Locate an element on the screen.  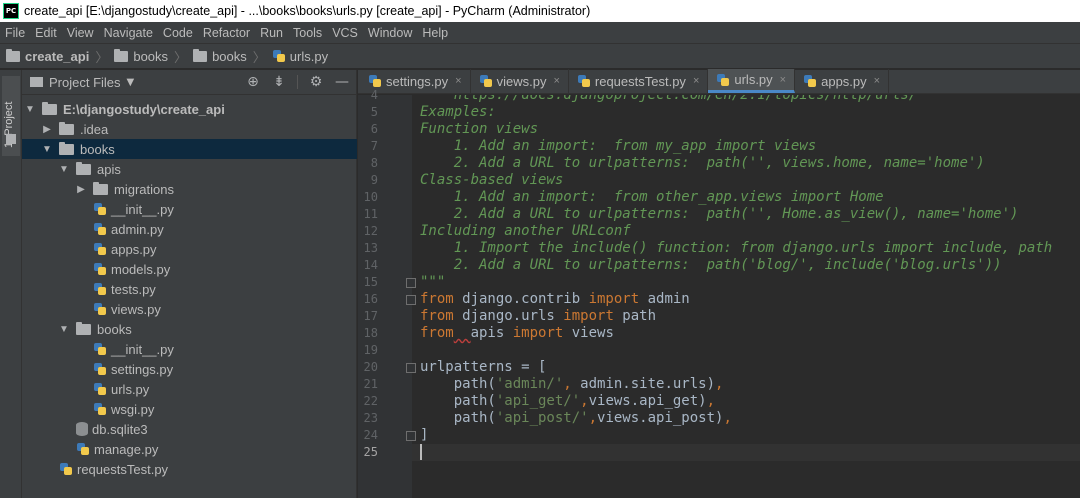
code-token: admin.site.urls) is located at coordinates (643, 384).